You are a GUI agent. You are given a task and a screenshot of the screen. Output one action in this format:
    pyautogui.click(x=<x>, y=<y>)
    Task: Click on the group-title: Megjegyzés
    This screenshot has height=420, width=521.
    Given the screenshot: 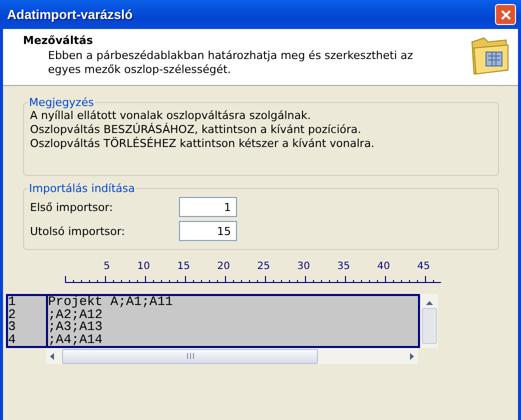 What is the action you would take?
    pyautogui.click(x=61, y=102)
    